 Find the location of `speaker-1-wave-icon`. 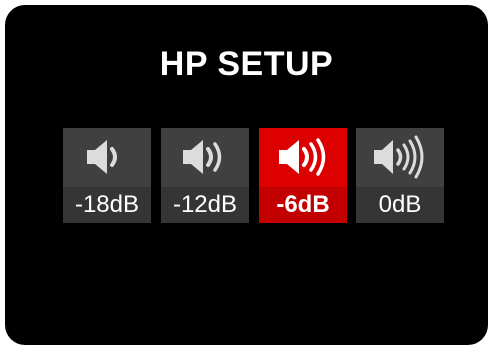

speaker-1-wave-icon is located at coordinates (107, 159).